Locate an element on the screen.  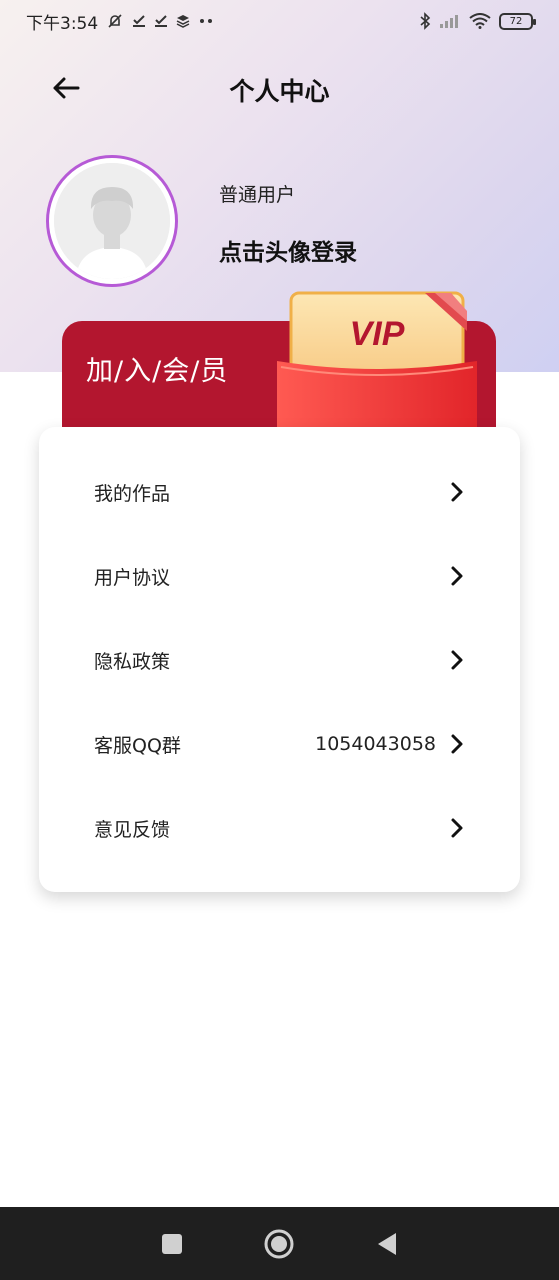
user-type-label: 普通用户 is located at coordinates (257, 195).